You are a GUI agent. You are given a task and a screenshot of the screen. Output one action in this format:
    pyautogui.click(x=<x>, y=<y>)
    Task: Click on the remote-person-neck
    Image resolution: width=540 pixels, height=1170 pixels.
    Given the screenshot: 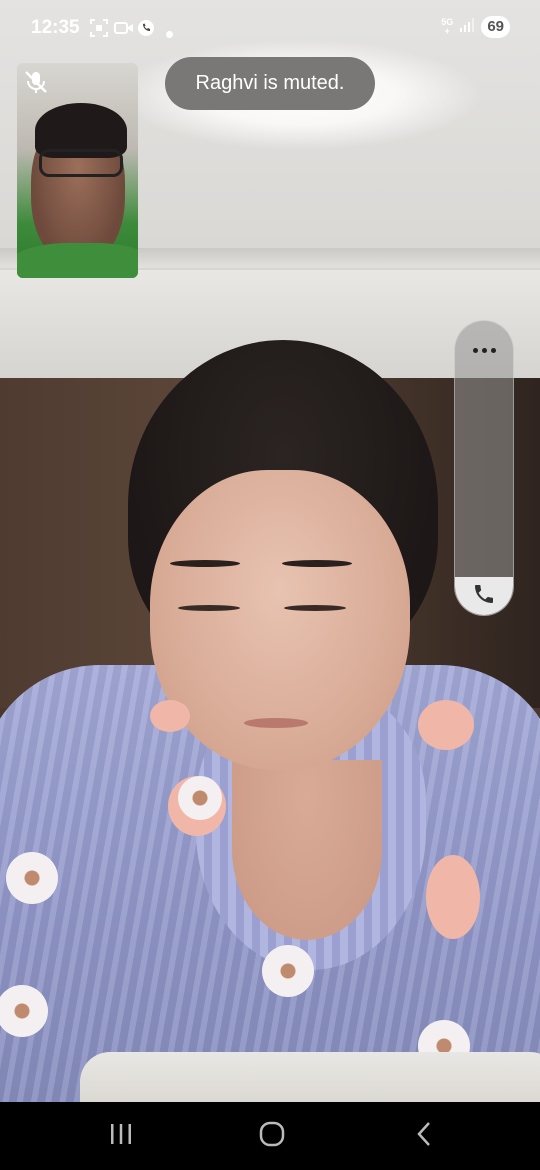 What is the action you would take?
    pyautogui.click(x=307, y=850)
    